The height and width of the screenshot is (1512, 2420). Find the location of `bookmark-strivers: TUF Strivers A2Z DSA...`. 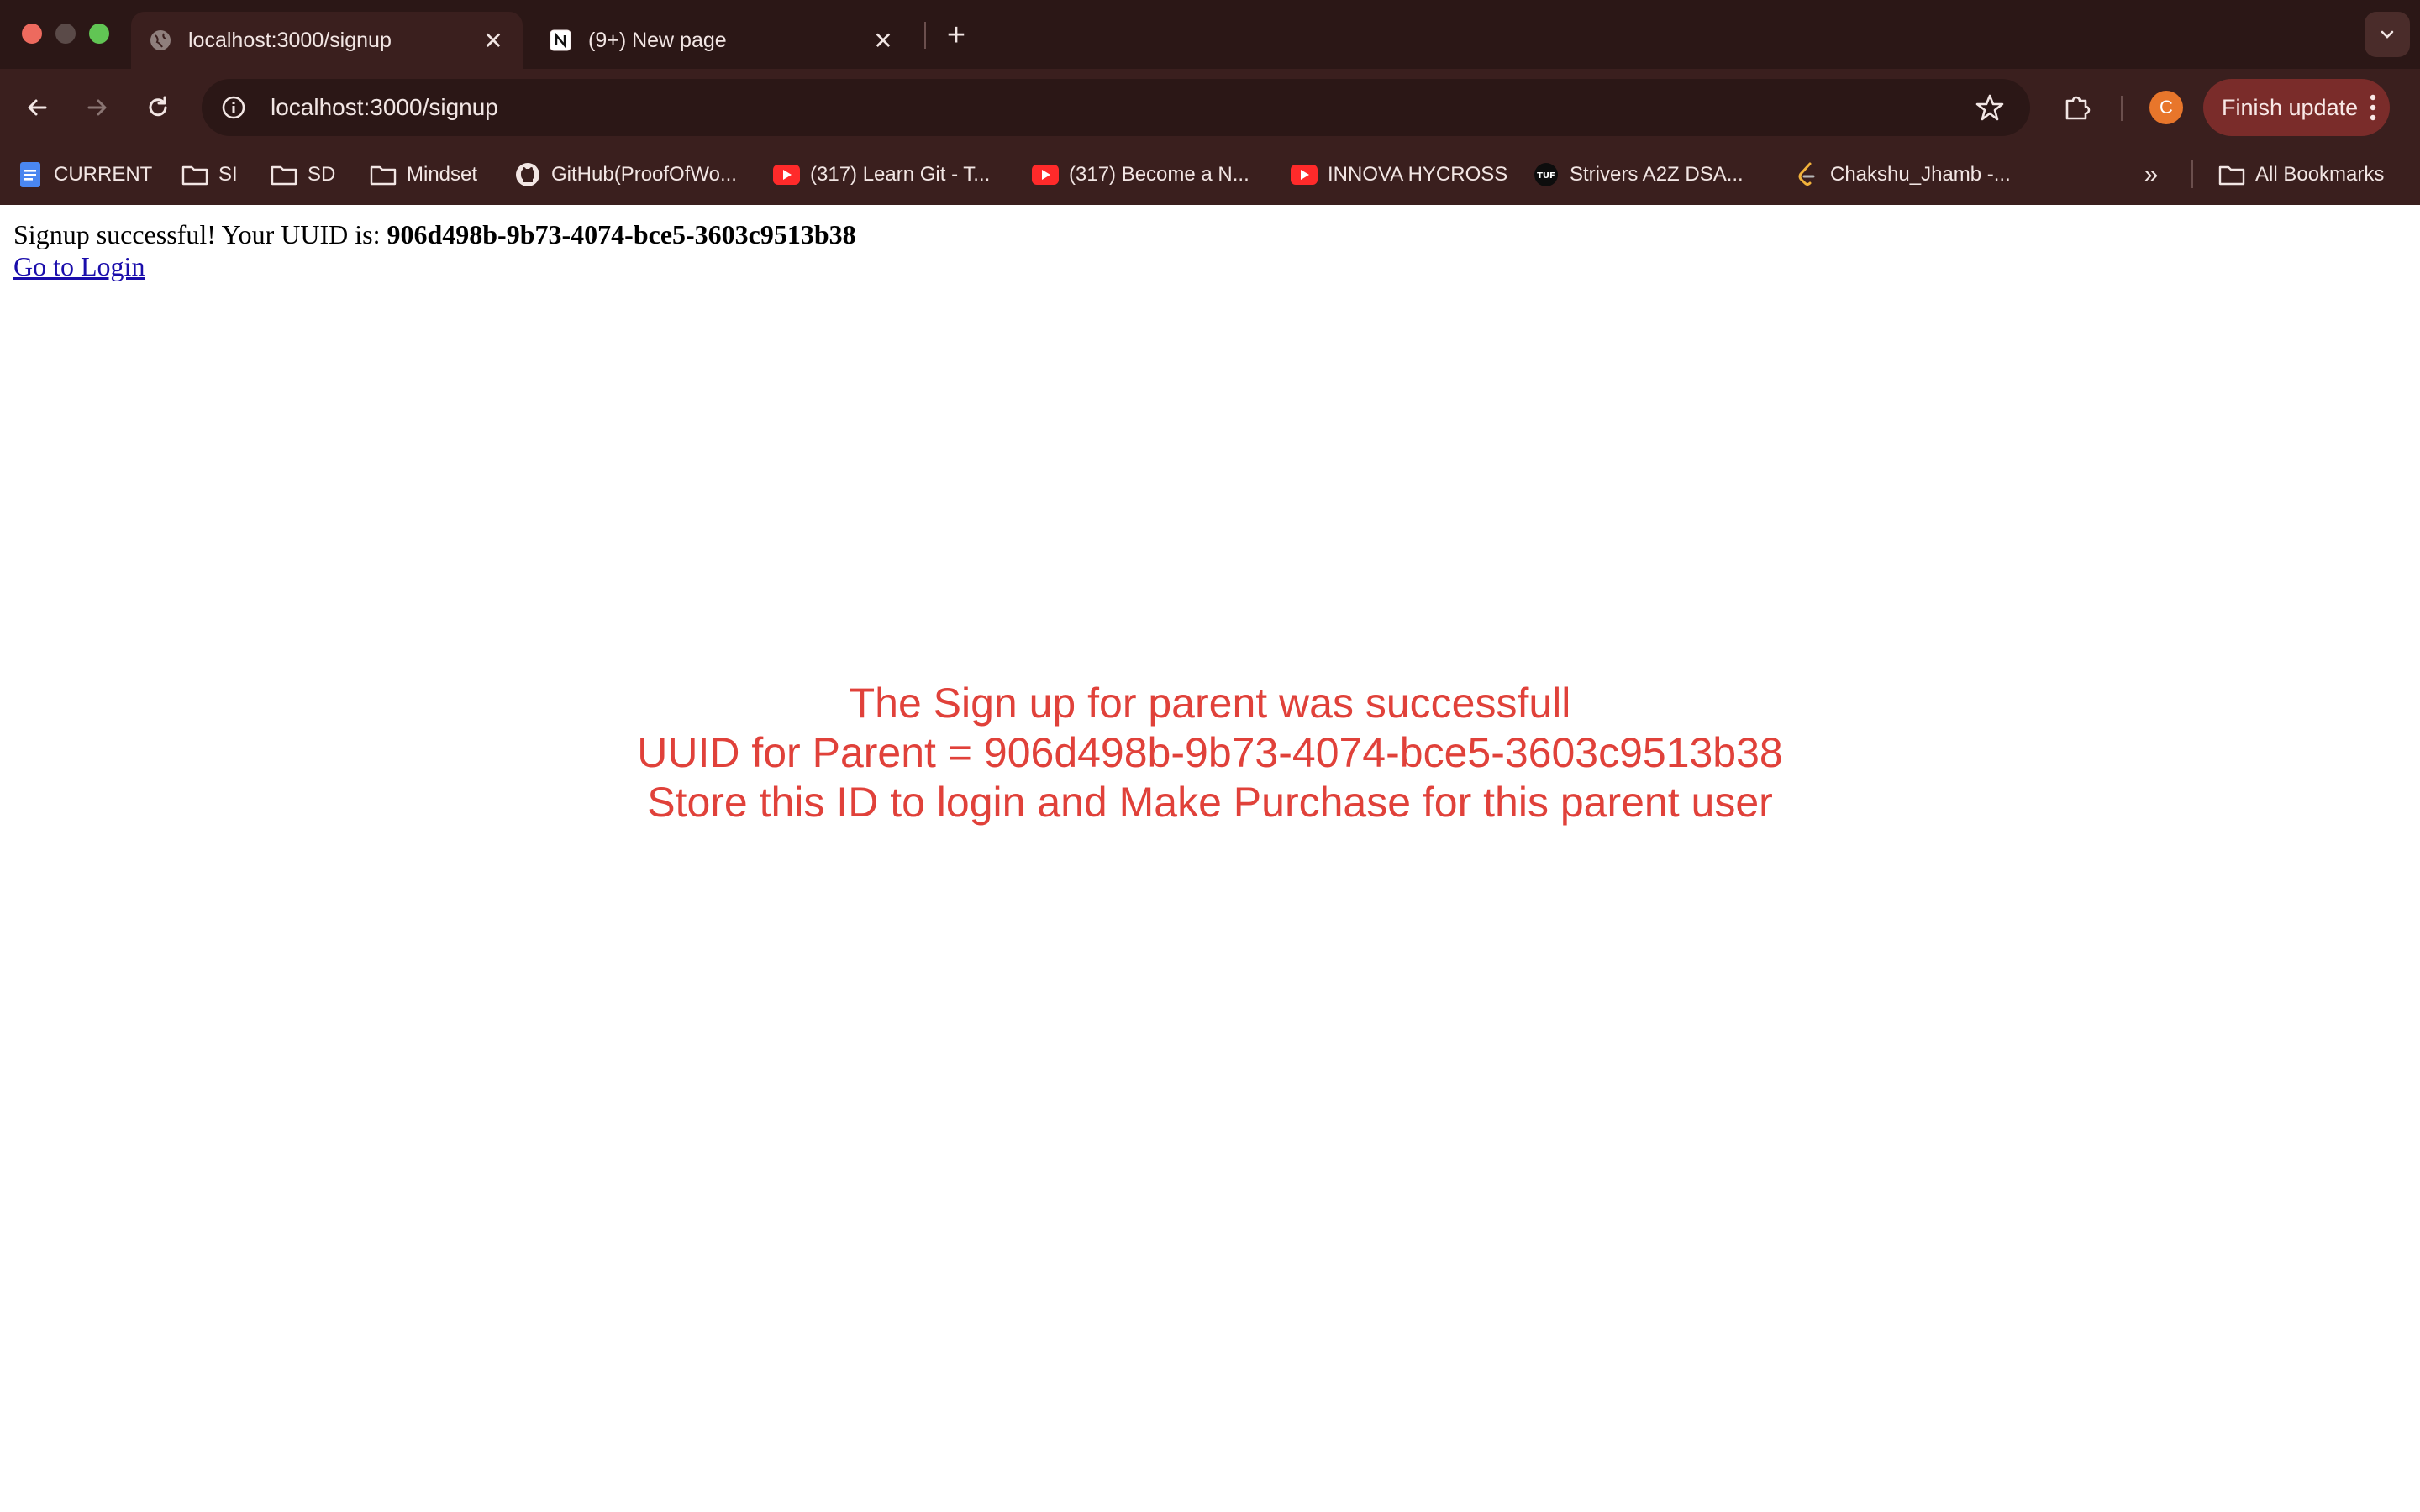

bookmark-strivers: TUF Strivers A2Z DSA... is located at coordinates (1638, 175).